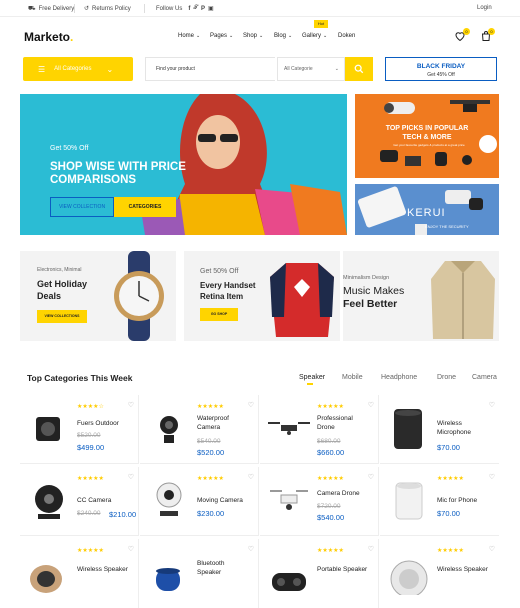  Describe the element at coordinates (484, 8) in the screenshot. I see `login-link: Login` at that location.